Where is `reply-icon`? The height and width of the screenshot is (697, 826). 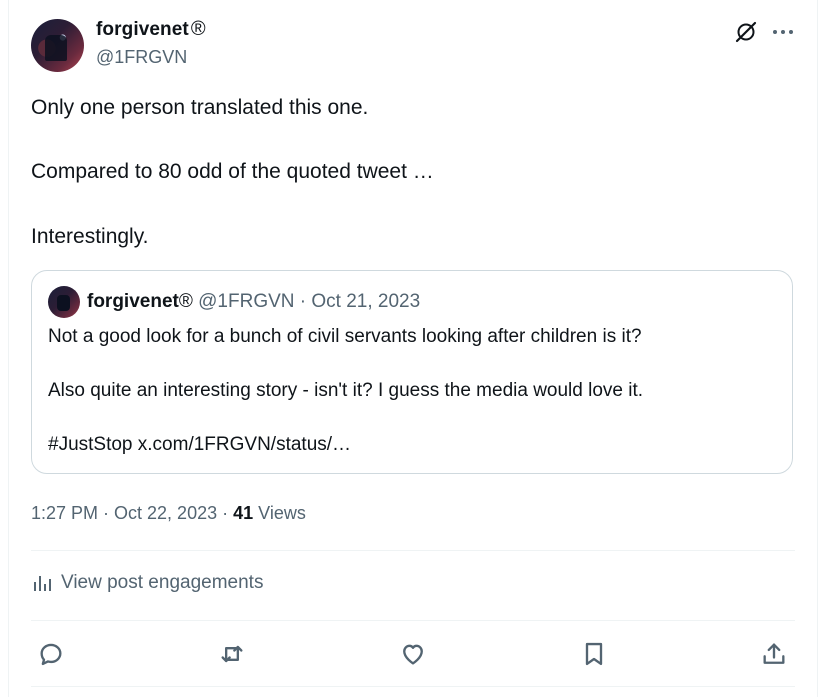
reply-icon is located at coordinates (51, 654).